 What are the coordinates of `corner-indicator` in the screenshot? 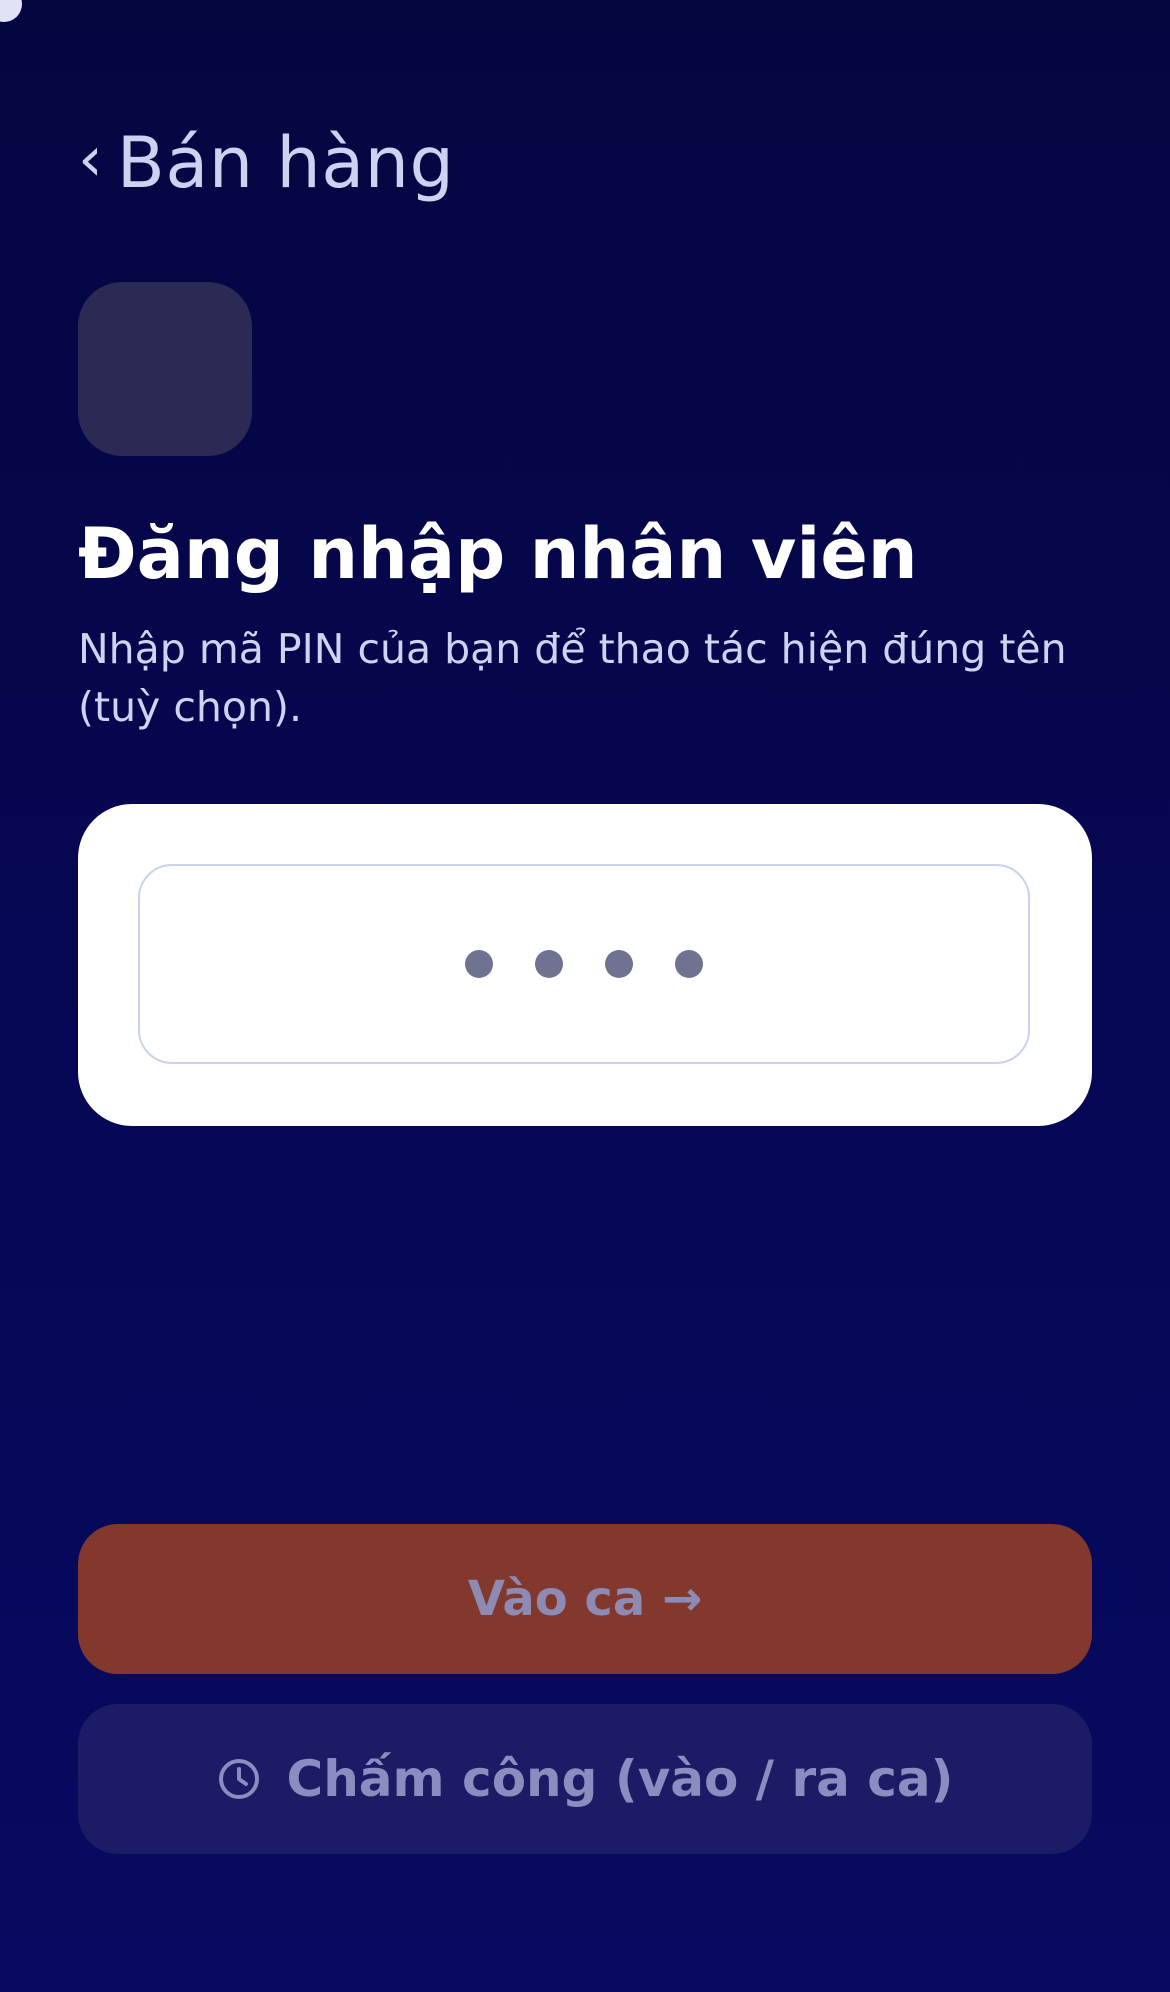 It's located at (11, 11).